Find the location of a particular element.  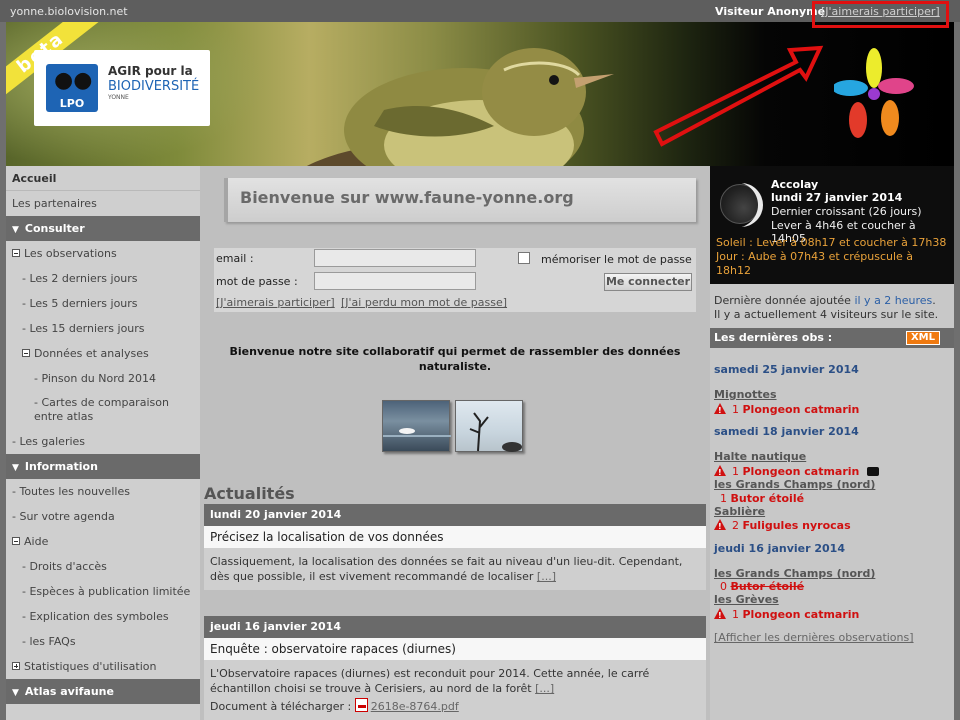

nav-agenda: - Sur votre agenda is located at coordinates (103, 516).